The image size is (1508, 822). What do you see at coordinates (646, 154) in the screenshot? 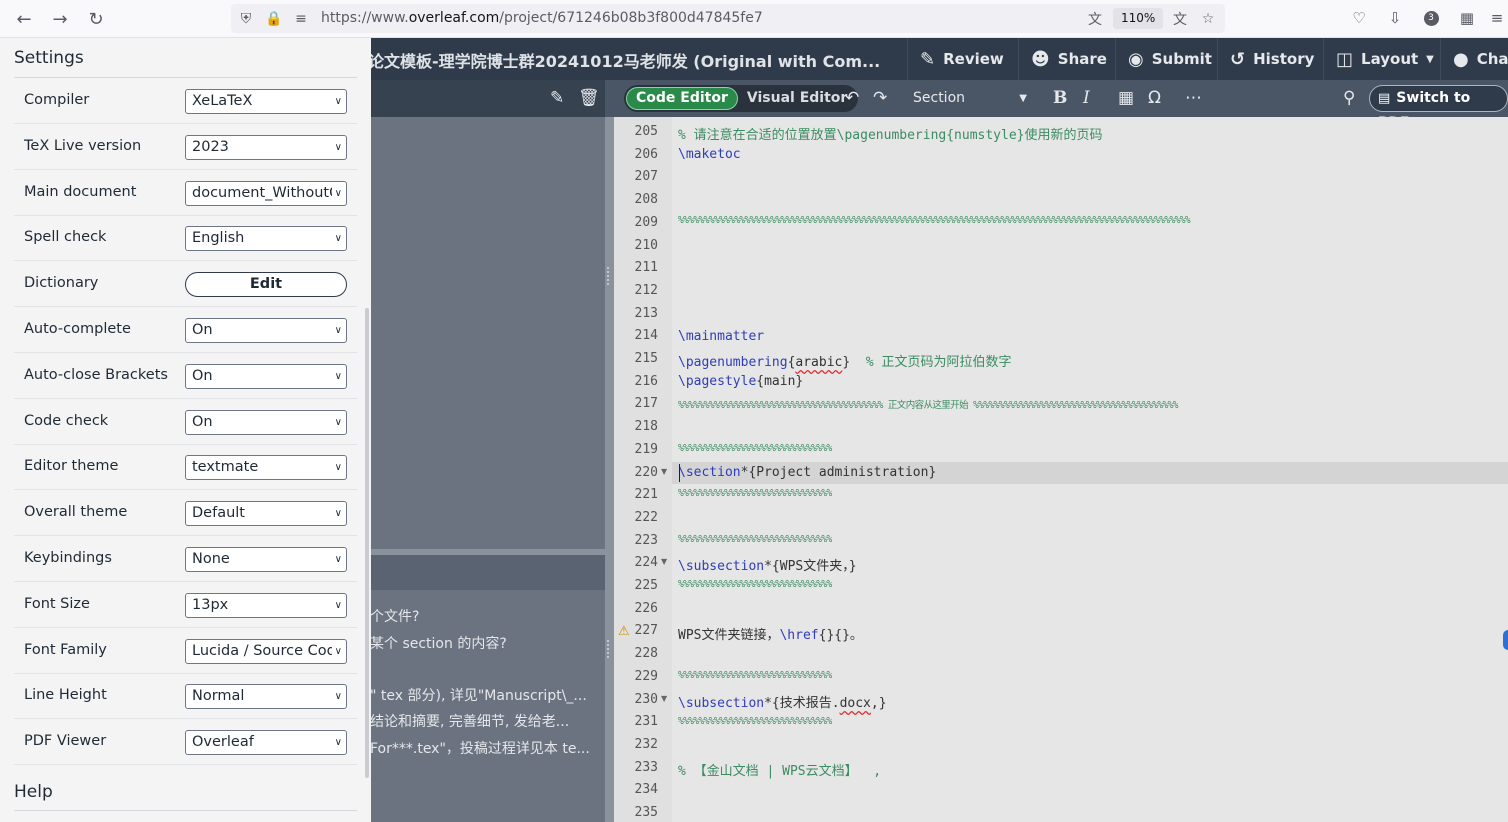
I see `line-number: 206` at bounding box center [646, 154].